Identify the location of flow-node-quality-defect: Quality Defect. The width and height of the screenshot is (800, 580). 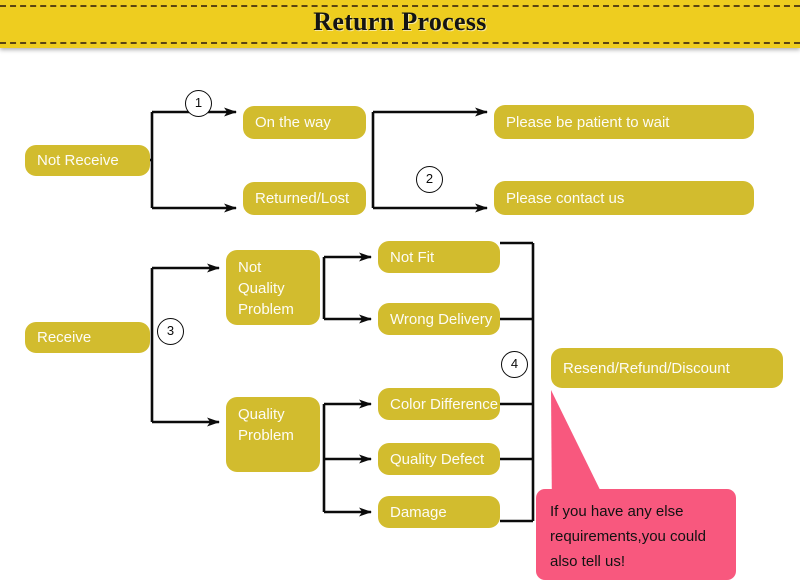
(439, 459).